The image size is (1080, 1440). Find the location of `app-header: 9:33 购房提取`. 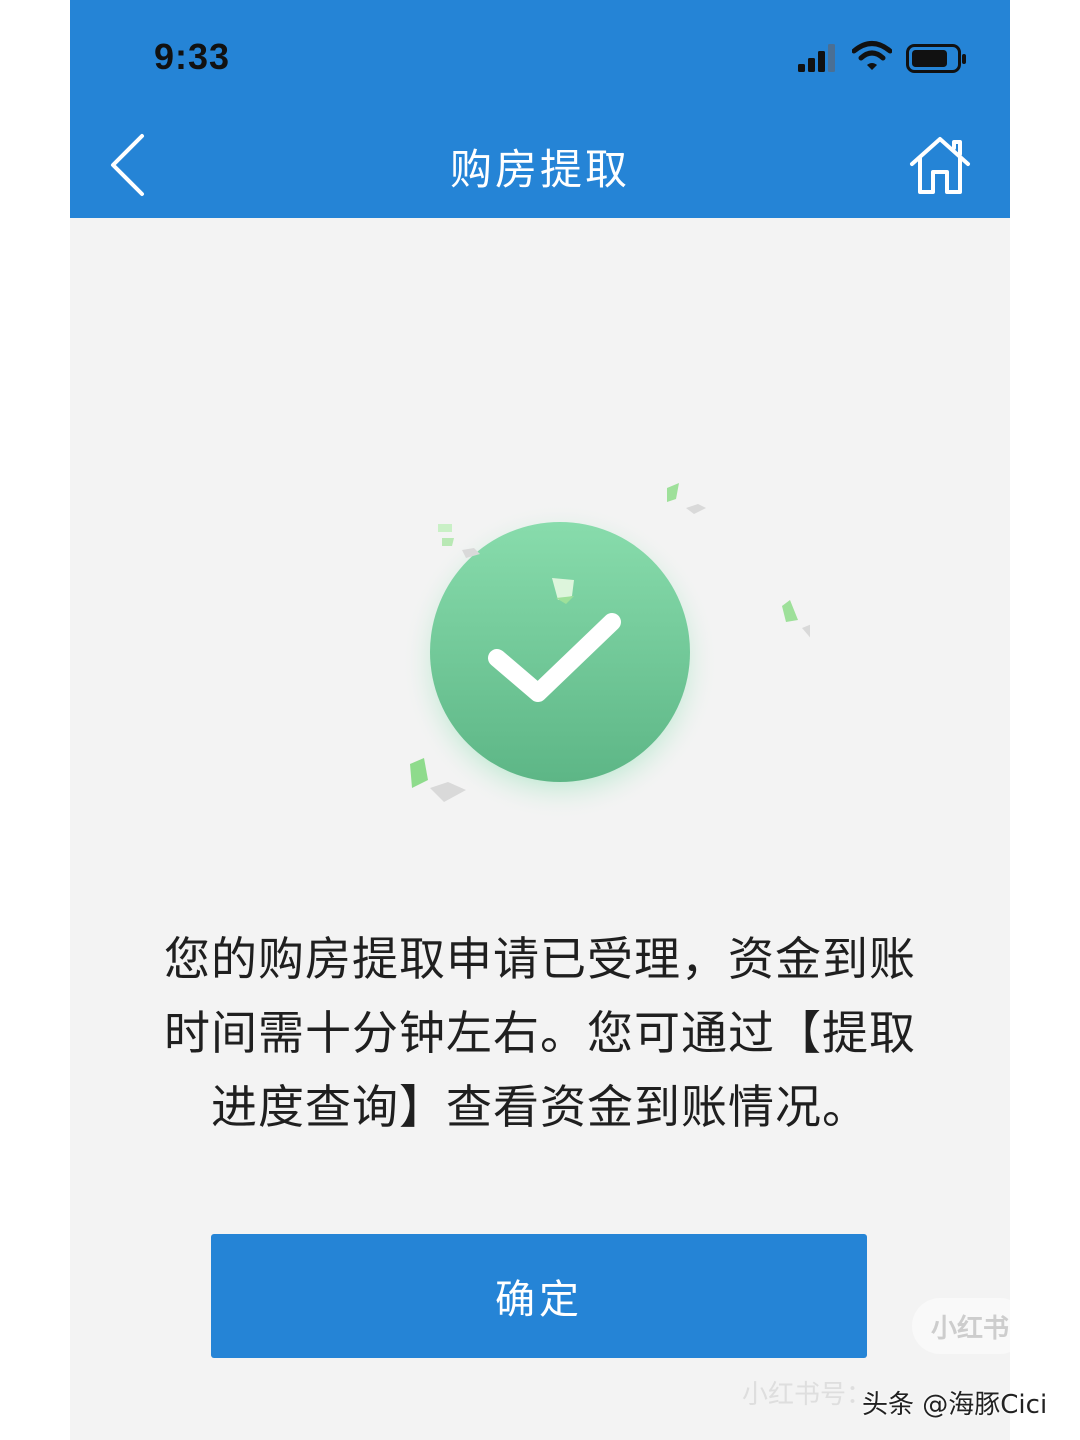

app-header: 9:33 购房提取 is located at coordinates (540, 109).